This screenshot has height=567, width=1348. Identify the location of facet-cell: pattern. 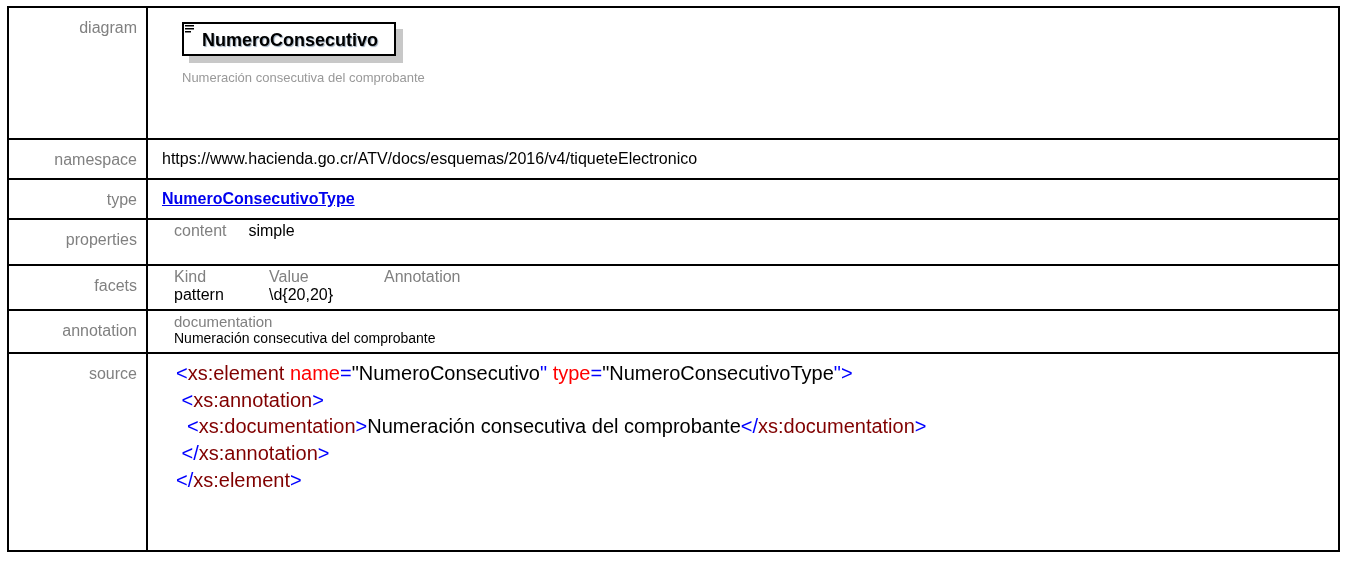
(221, 294).